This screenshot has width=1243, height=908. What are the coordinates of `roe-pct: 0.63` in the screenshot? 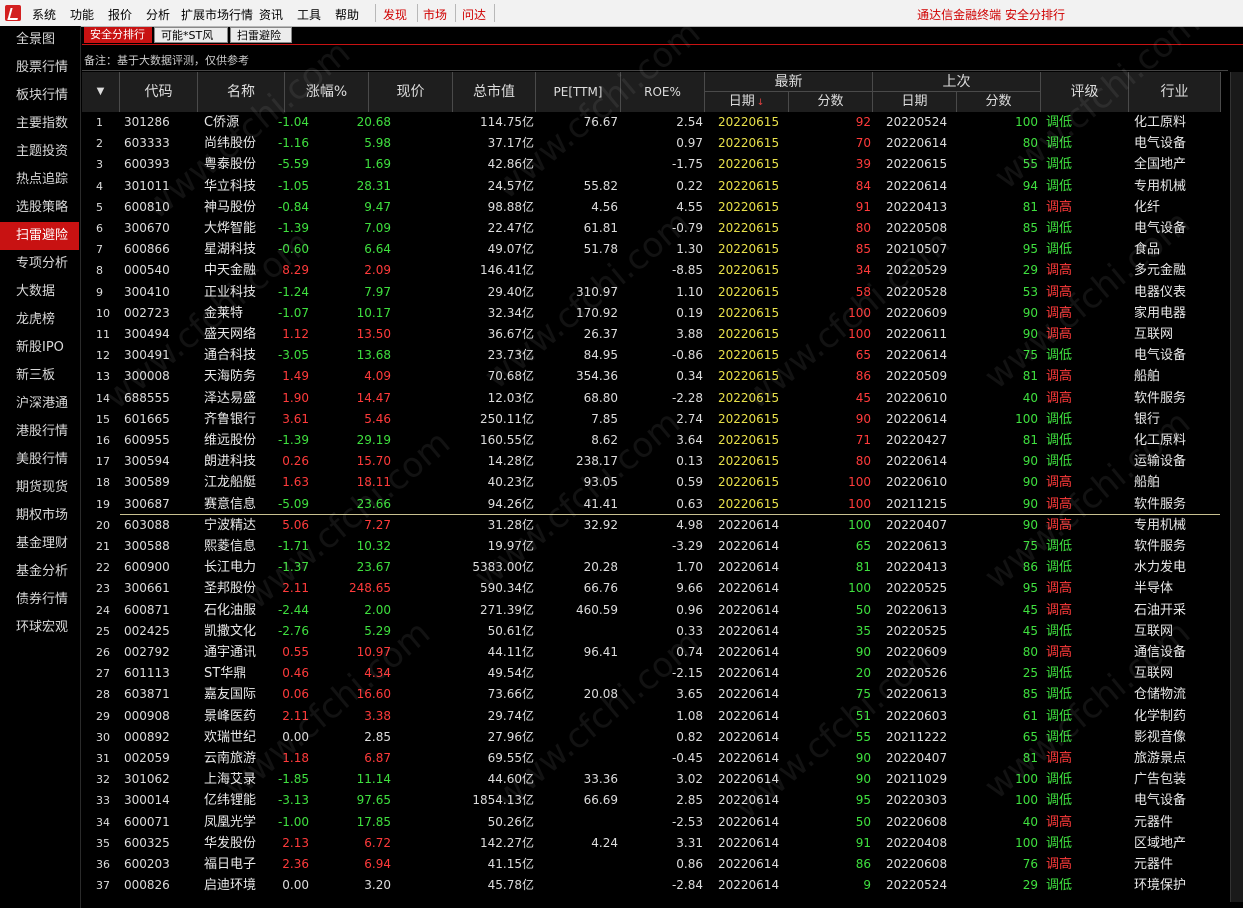 It's located at (689, 503).